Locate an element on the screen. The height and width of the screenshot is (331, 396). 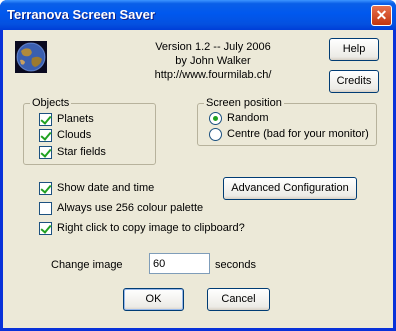
right-click-copy-label: Right click to copy image to clipboard? is located at coordinates (151, 228).